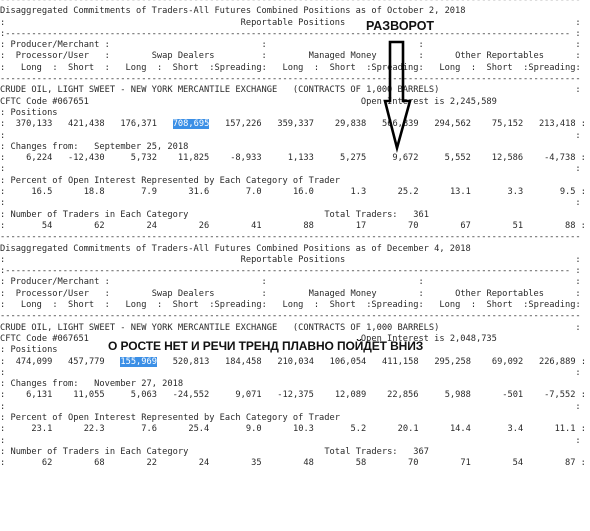 The image size is (590, 531). Describe the element at coordinates (397, 97) in the screenshot. I see `down-arrow-icon` at that location.